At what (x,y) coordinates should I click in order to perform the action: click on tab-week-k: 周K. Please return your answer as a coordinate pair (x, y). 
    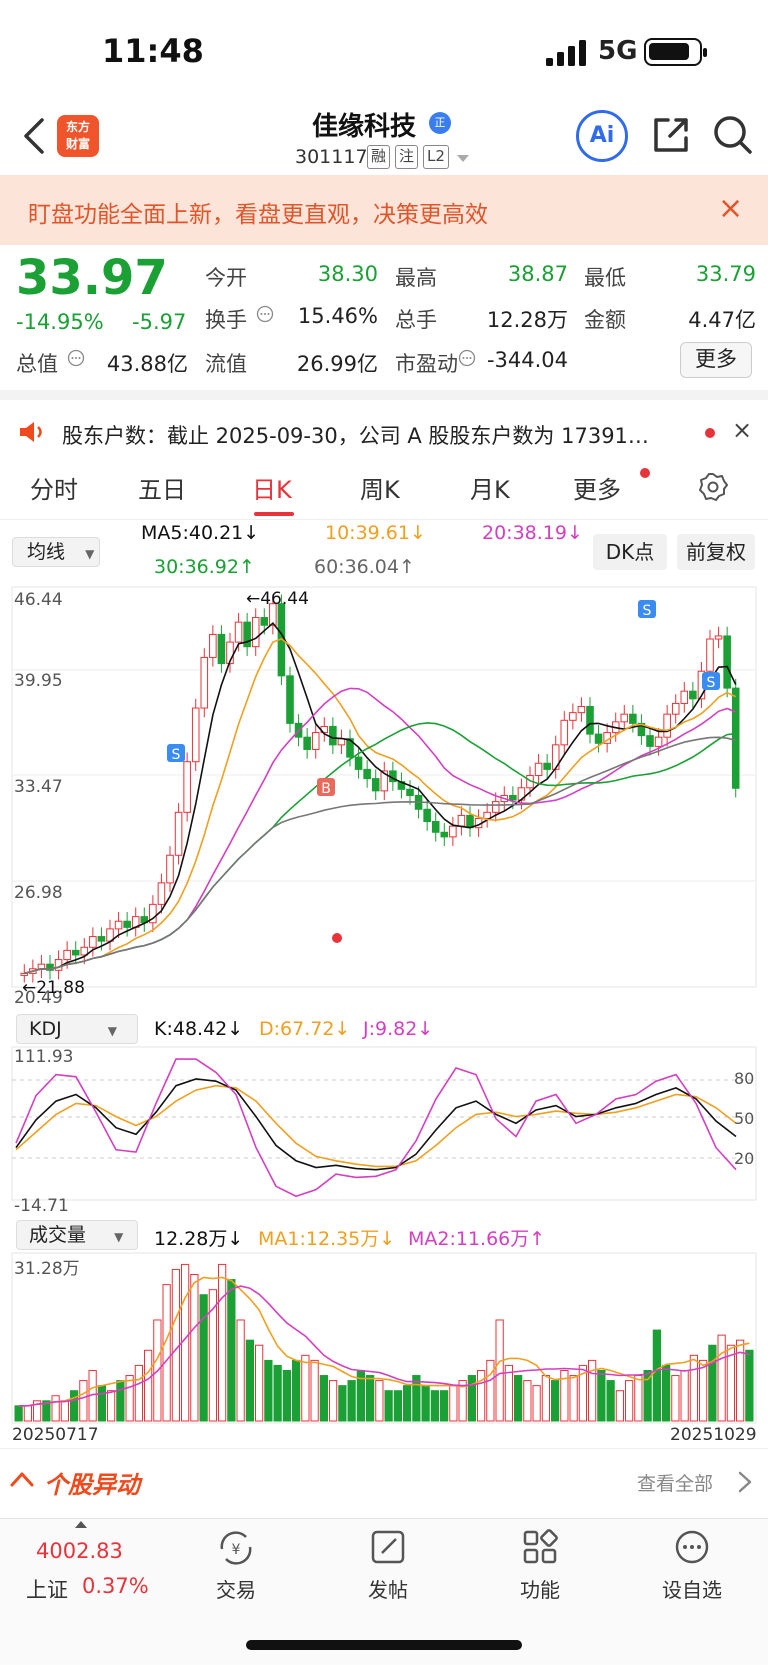
    Looking at the image, I should click on (380, 487).